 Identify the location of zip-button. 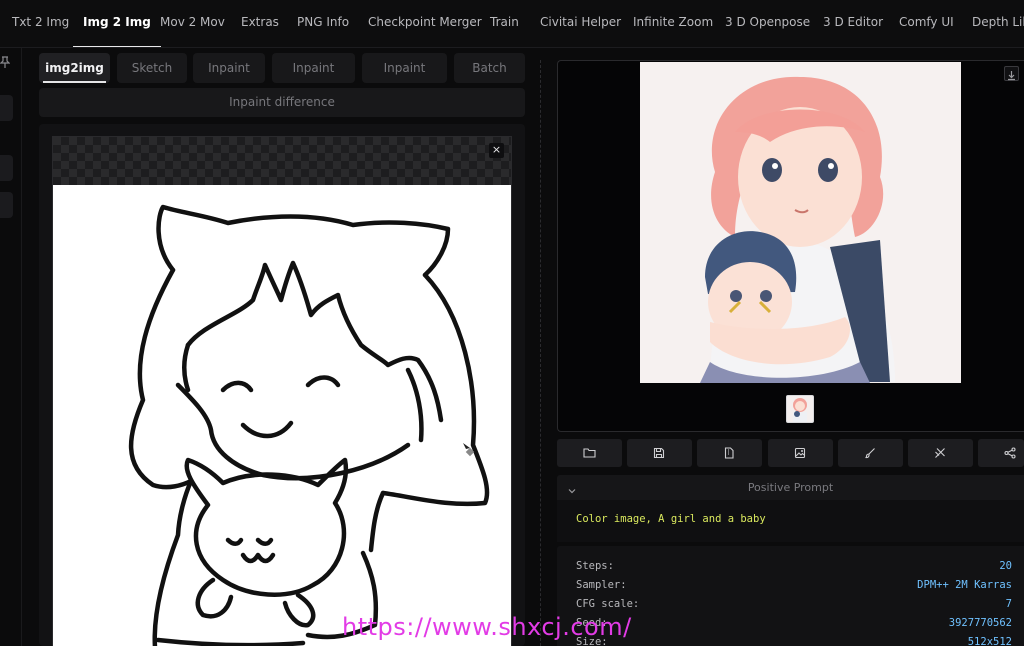
(729, 453).